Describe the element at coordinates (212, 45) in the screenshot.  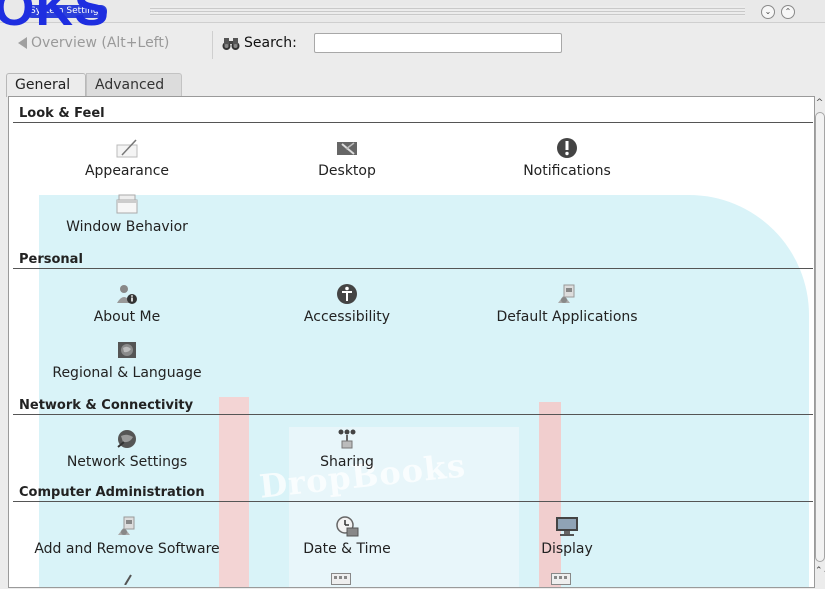
I see `toolbar-separator` at that location.